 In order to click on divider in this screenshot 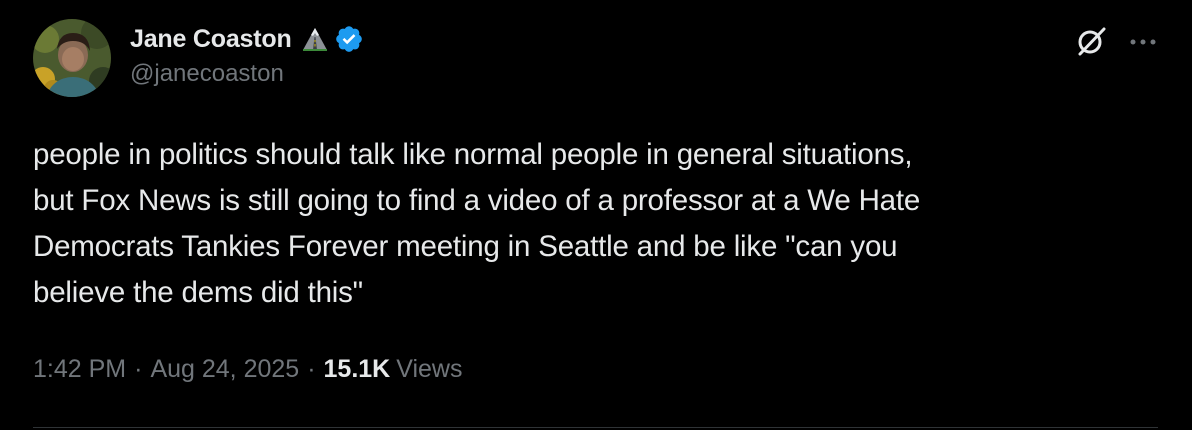, I will do `click(595, 427)`.